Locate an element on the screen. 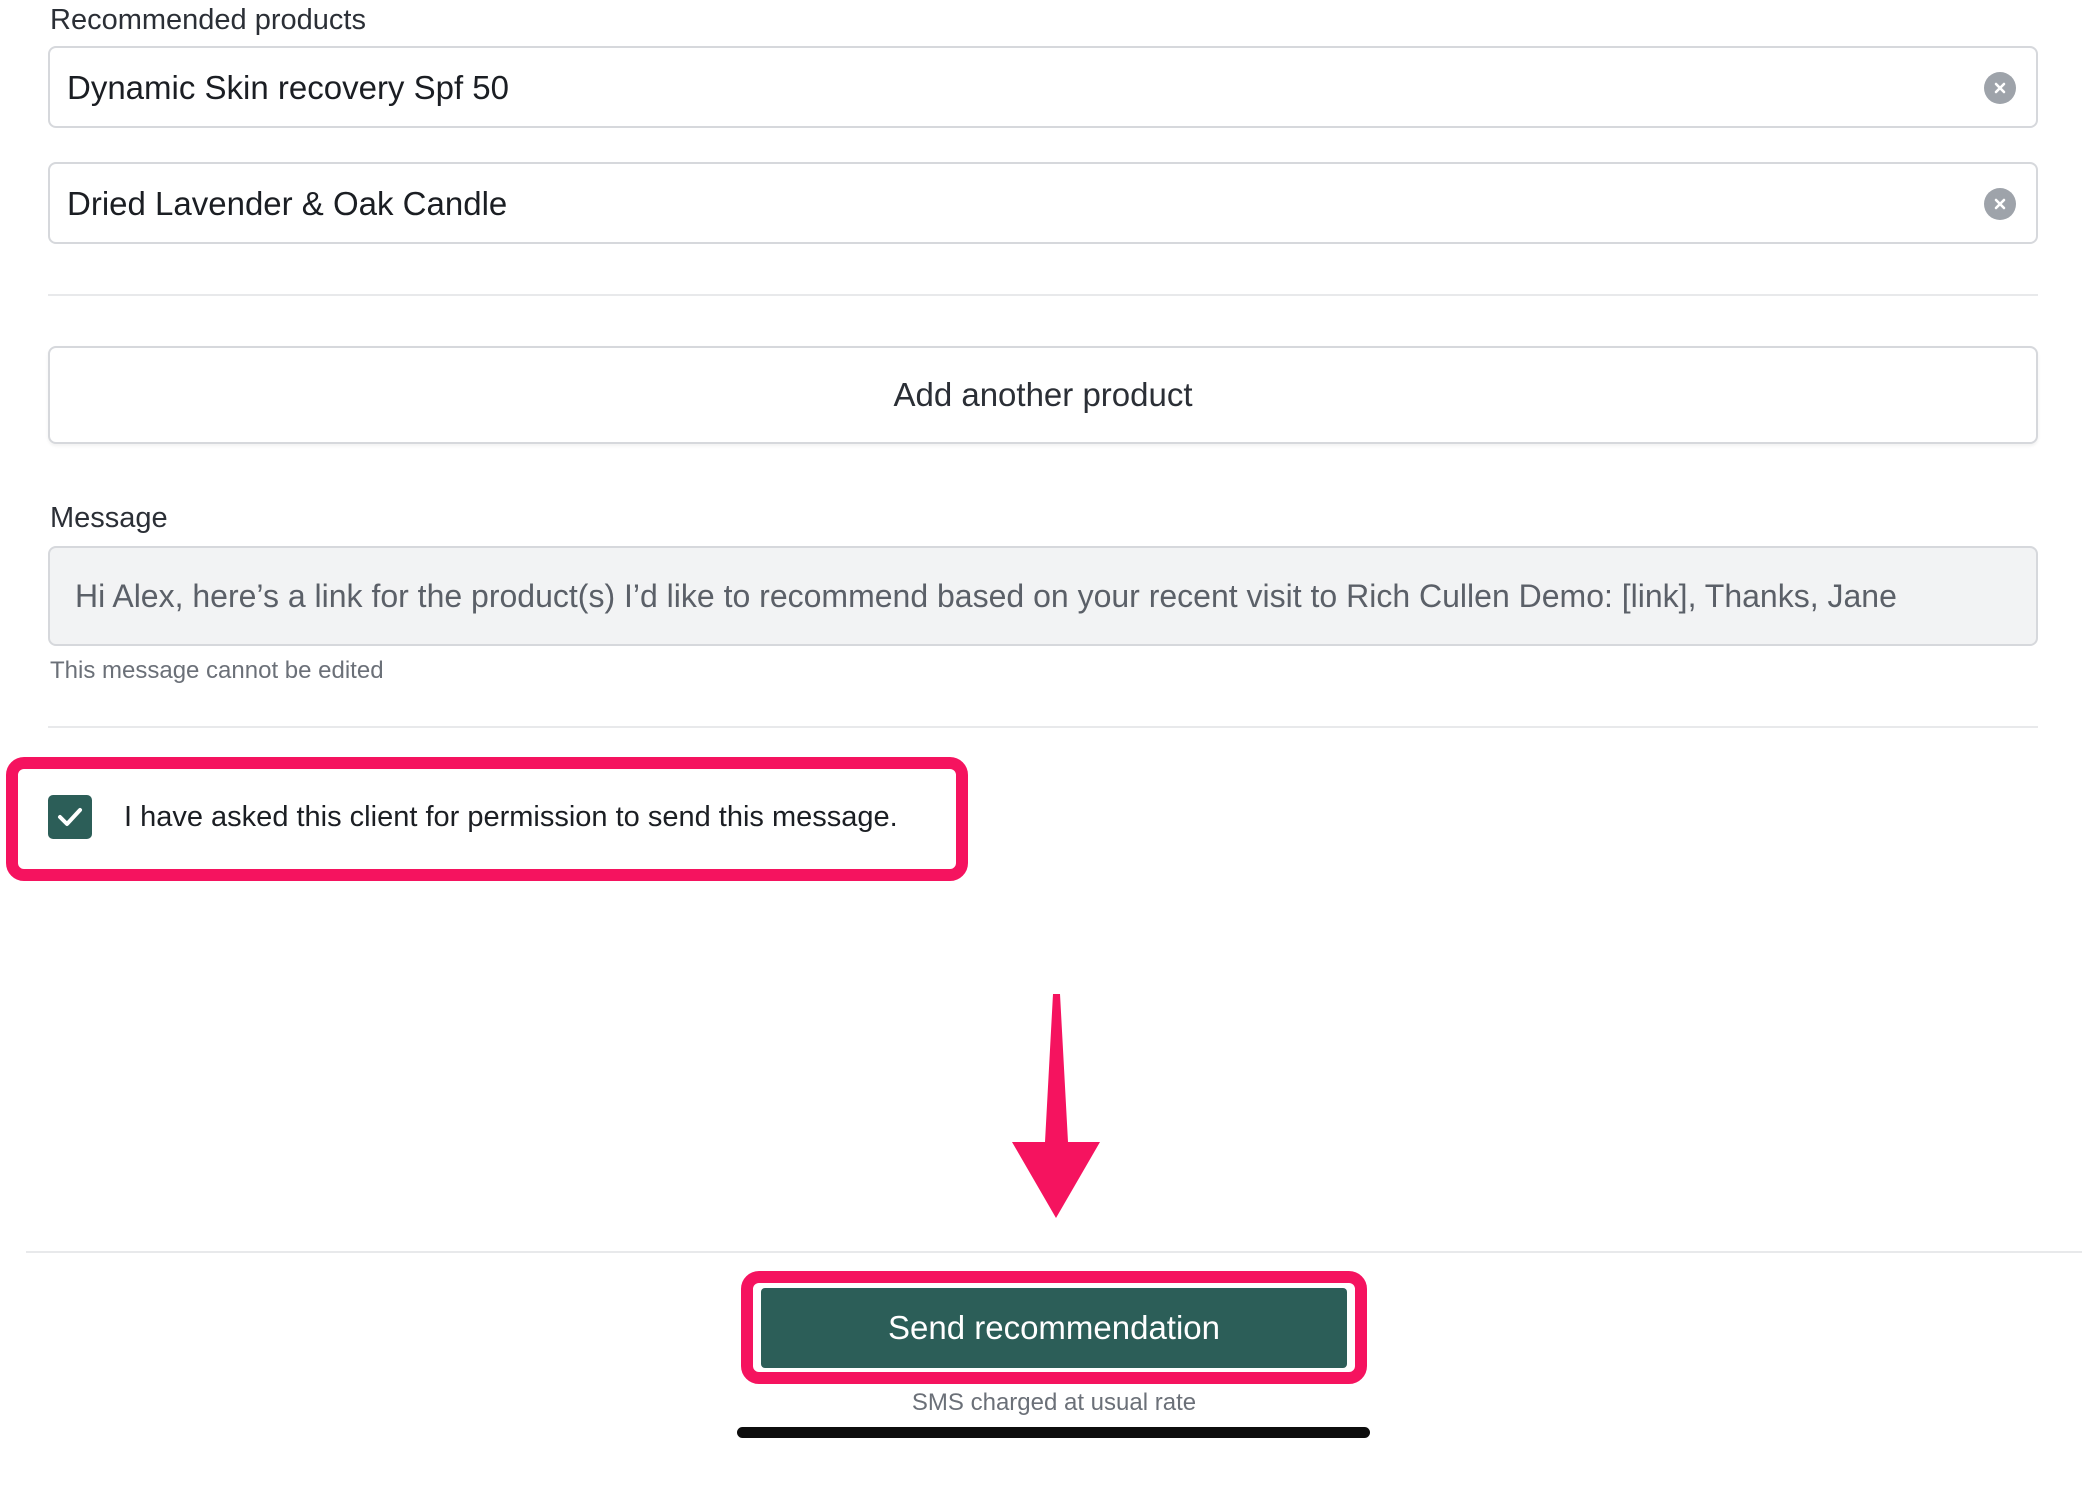 This screenshot has height=1502, width=2092. down-arrow-icon is located at coordinates (1056, 1106).